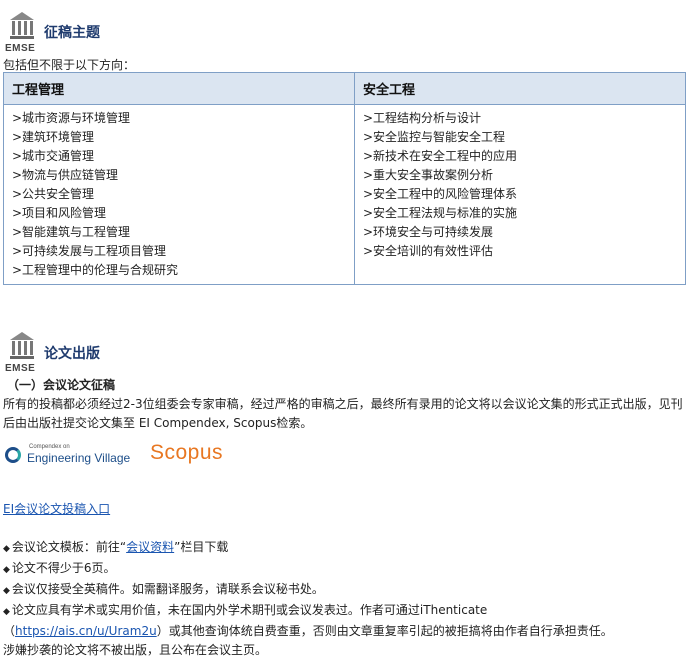  I want to click on ev-logo-text: Engineering Village, so click(79, 458).